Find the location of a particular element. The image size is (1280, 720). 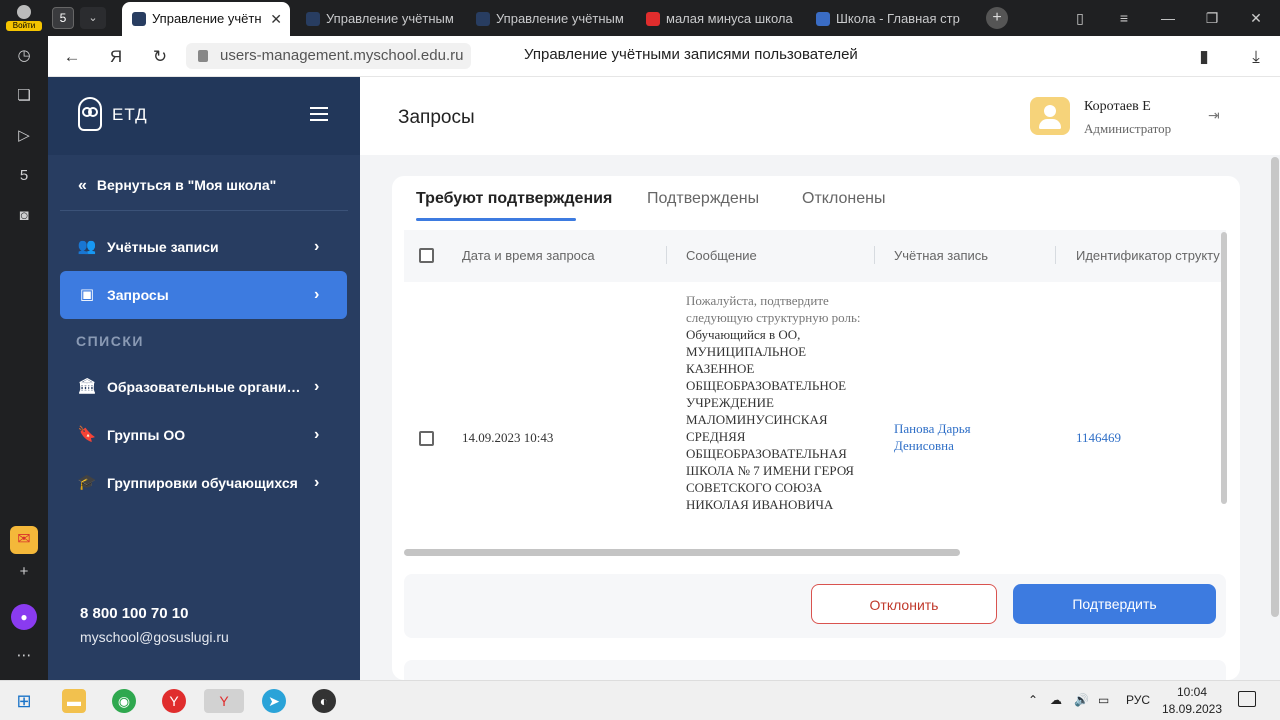

cloud-icon: ☁ is located at coordinates (1056, 700).